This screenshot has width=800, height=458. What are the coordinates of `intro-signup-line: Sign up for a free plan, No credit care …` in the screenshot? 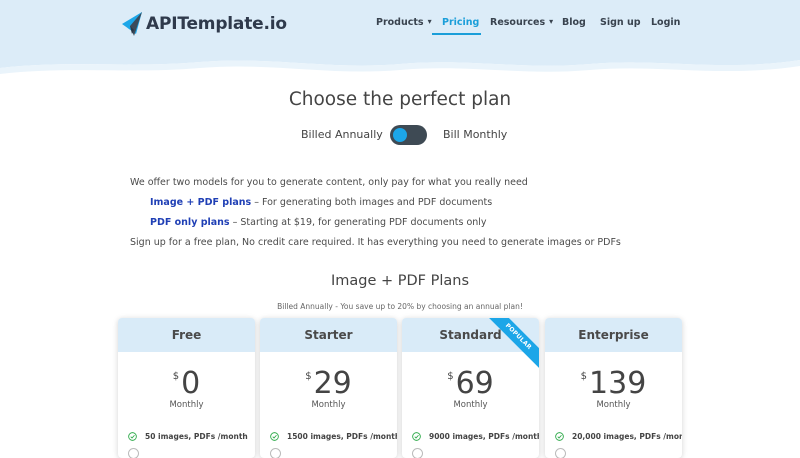 It's located at (375, 242).